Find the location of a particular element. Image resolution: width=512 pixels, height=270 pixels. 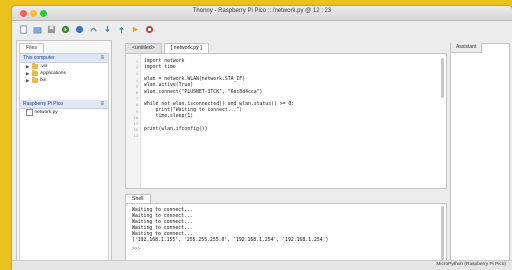

shell-scrollbar is located at coordinates (442, 233).